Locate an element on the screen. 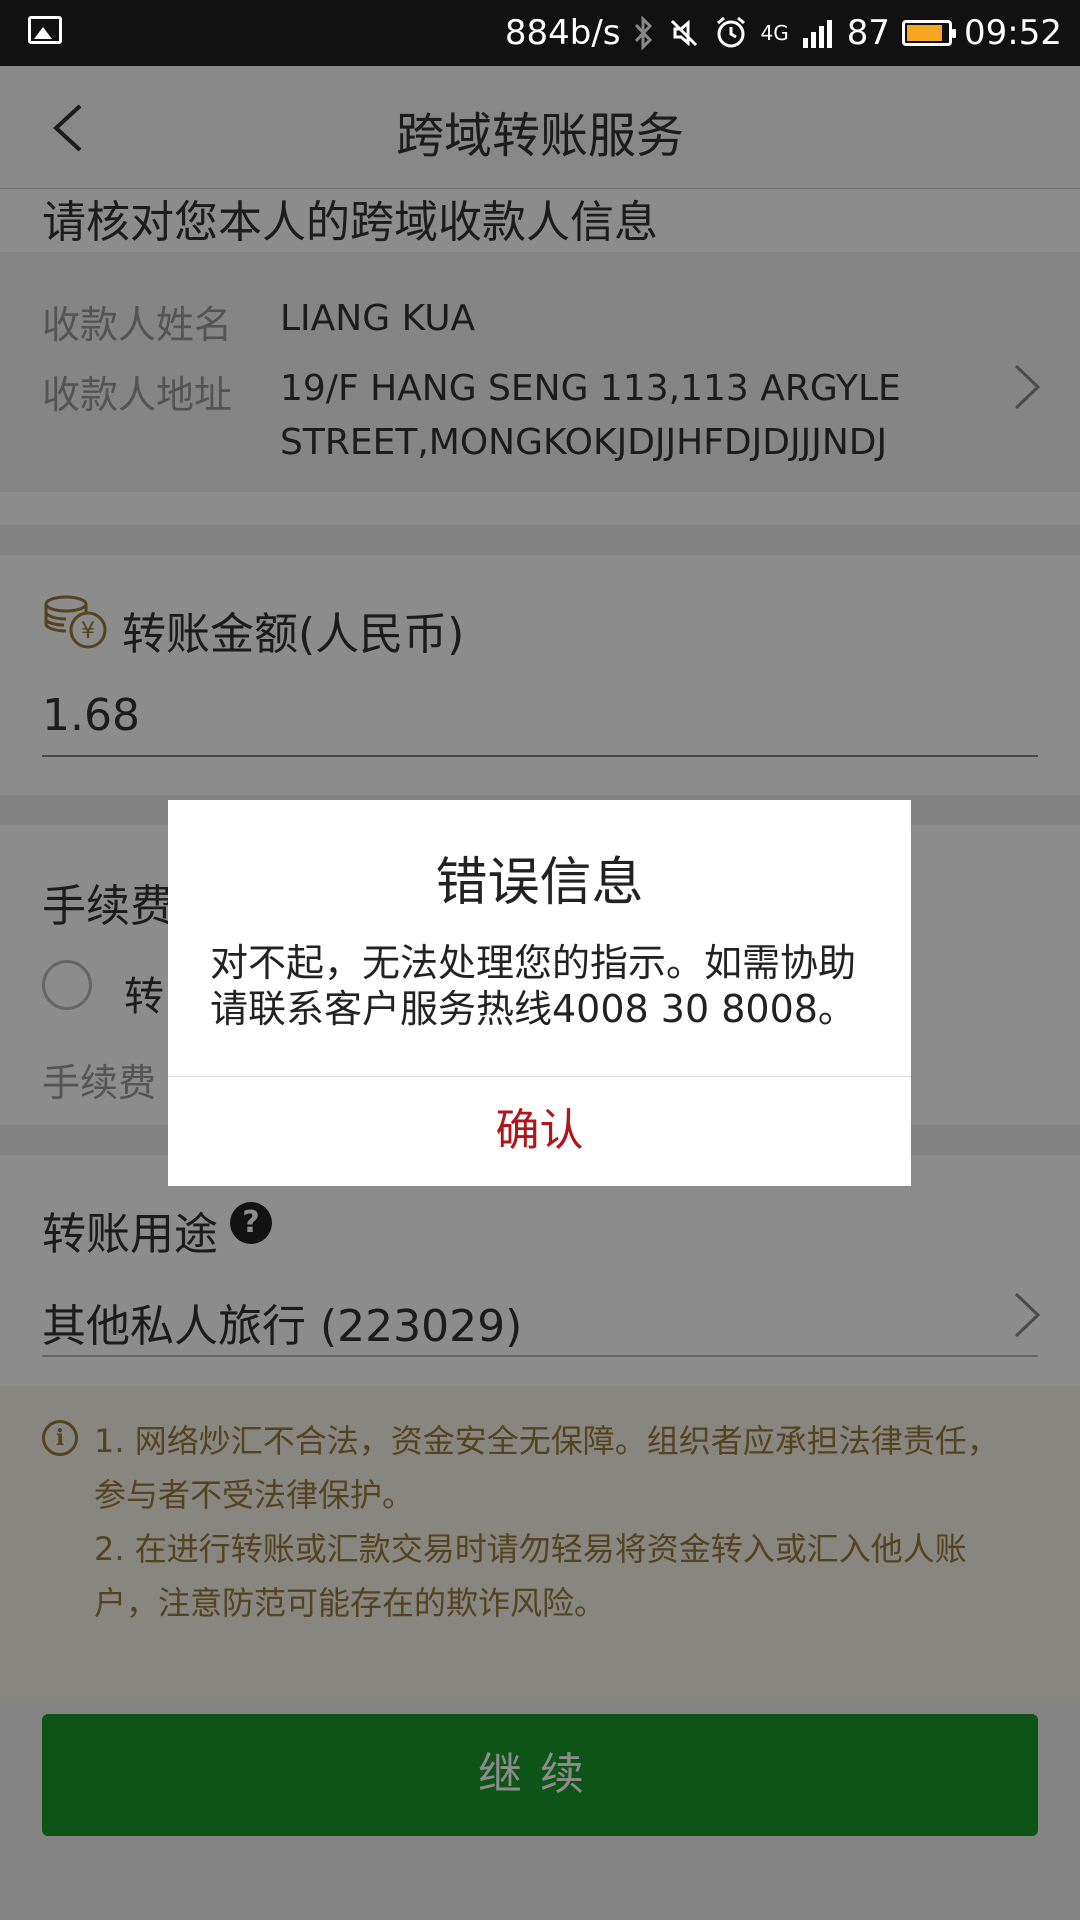 This screenshot has width=1080, height=1920. battery-percent: 87 is located at coordinates (868, 33).